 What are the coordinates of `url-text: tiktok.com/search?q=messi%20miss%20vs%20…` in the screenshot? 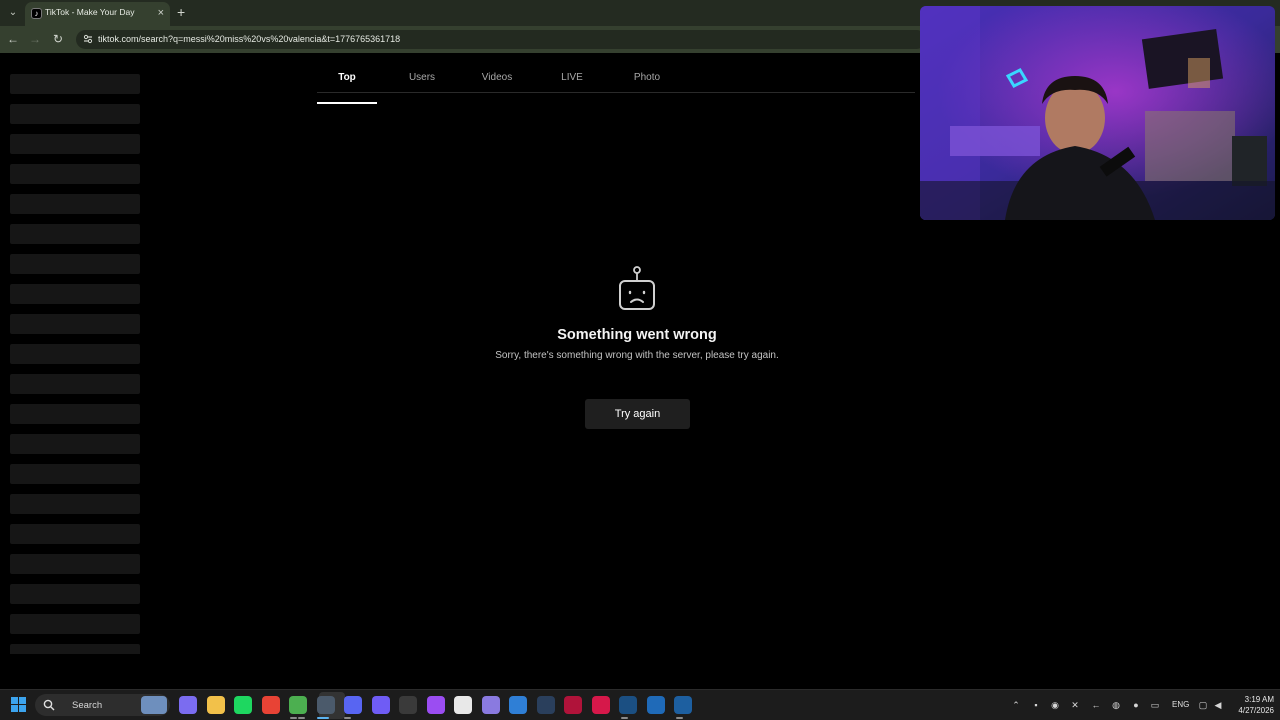 It's located at (249, 39).